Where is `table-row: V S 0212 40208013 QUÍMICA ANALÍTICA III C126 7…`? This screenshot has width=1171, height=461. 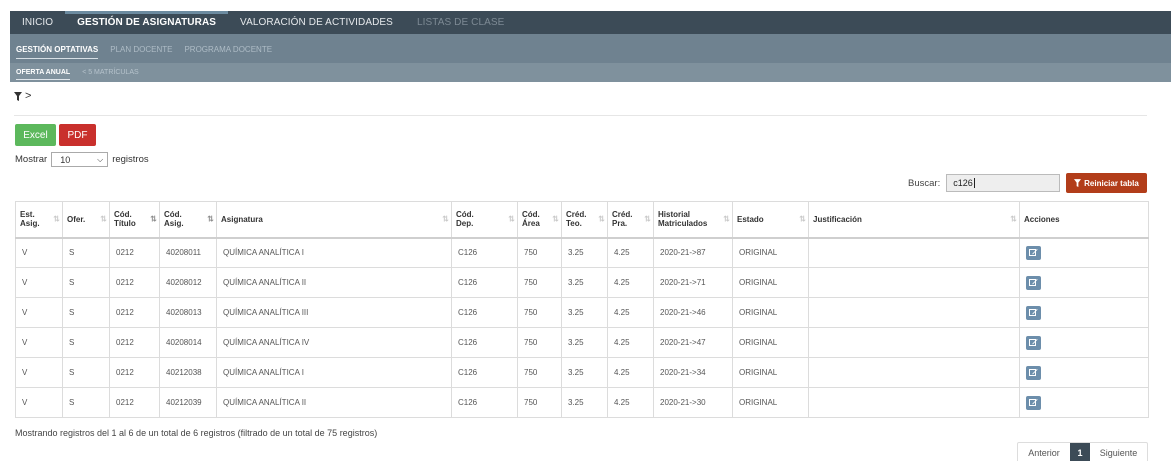 table-row: V S 0212 40208013 QUÍMICA ANALÍTICA III C126 7… is located at coordinates (582, 312).